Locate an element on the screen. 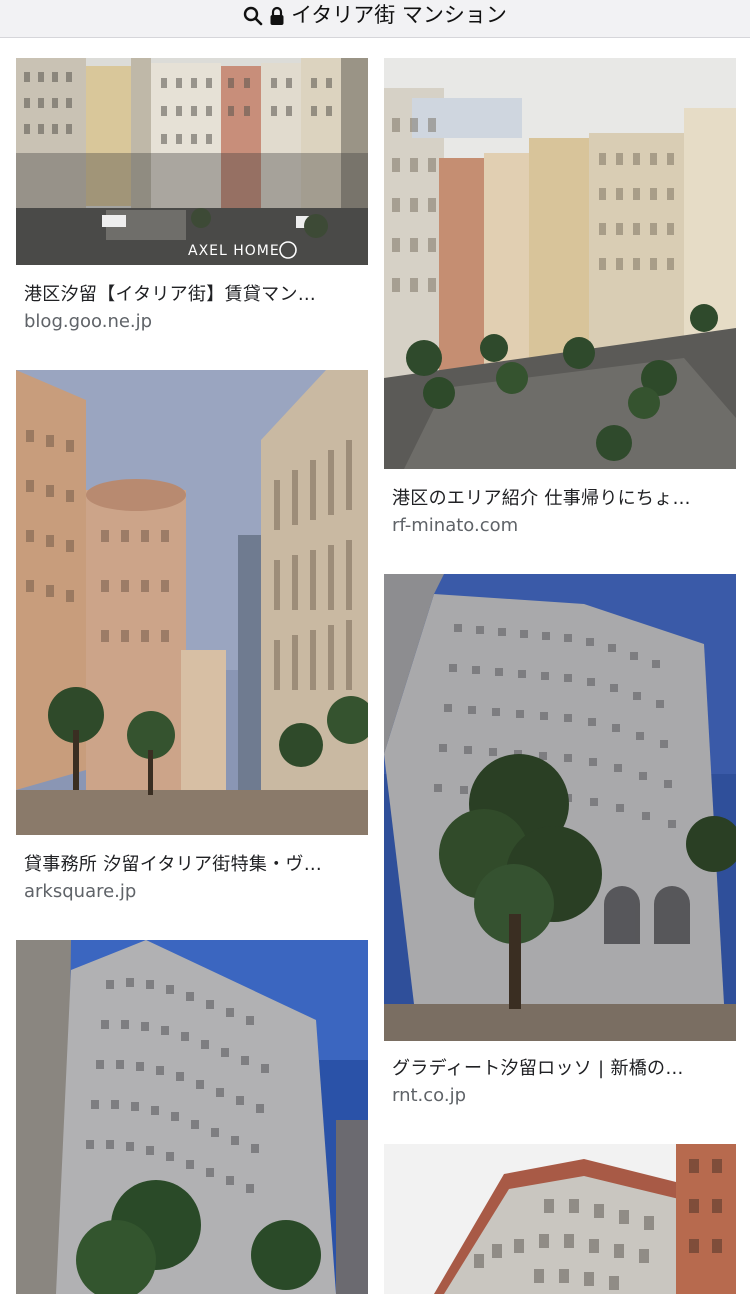  address-bar: イタリア街 マンション is located at coordinates (375, 19).